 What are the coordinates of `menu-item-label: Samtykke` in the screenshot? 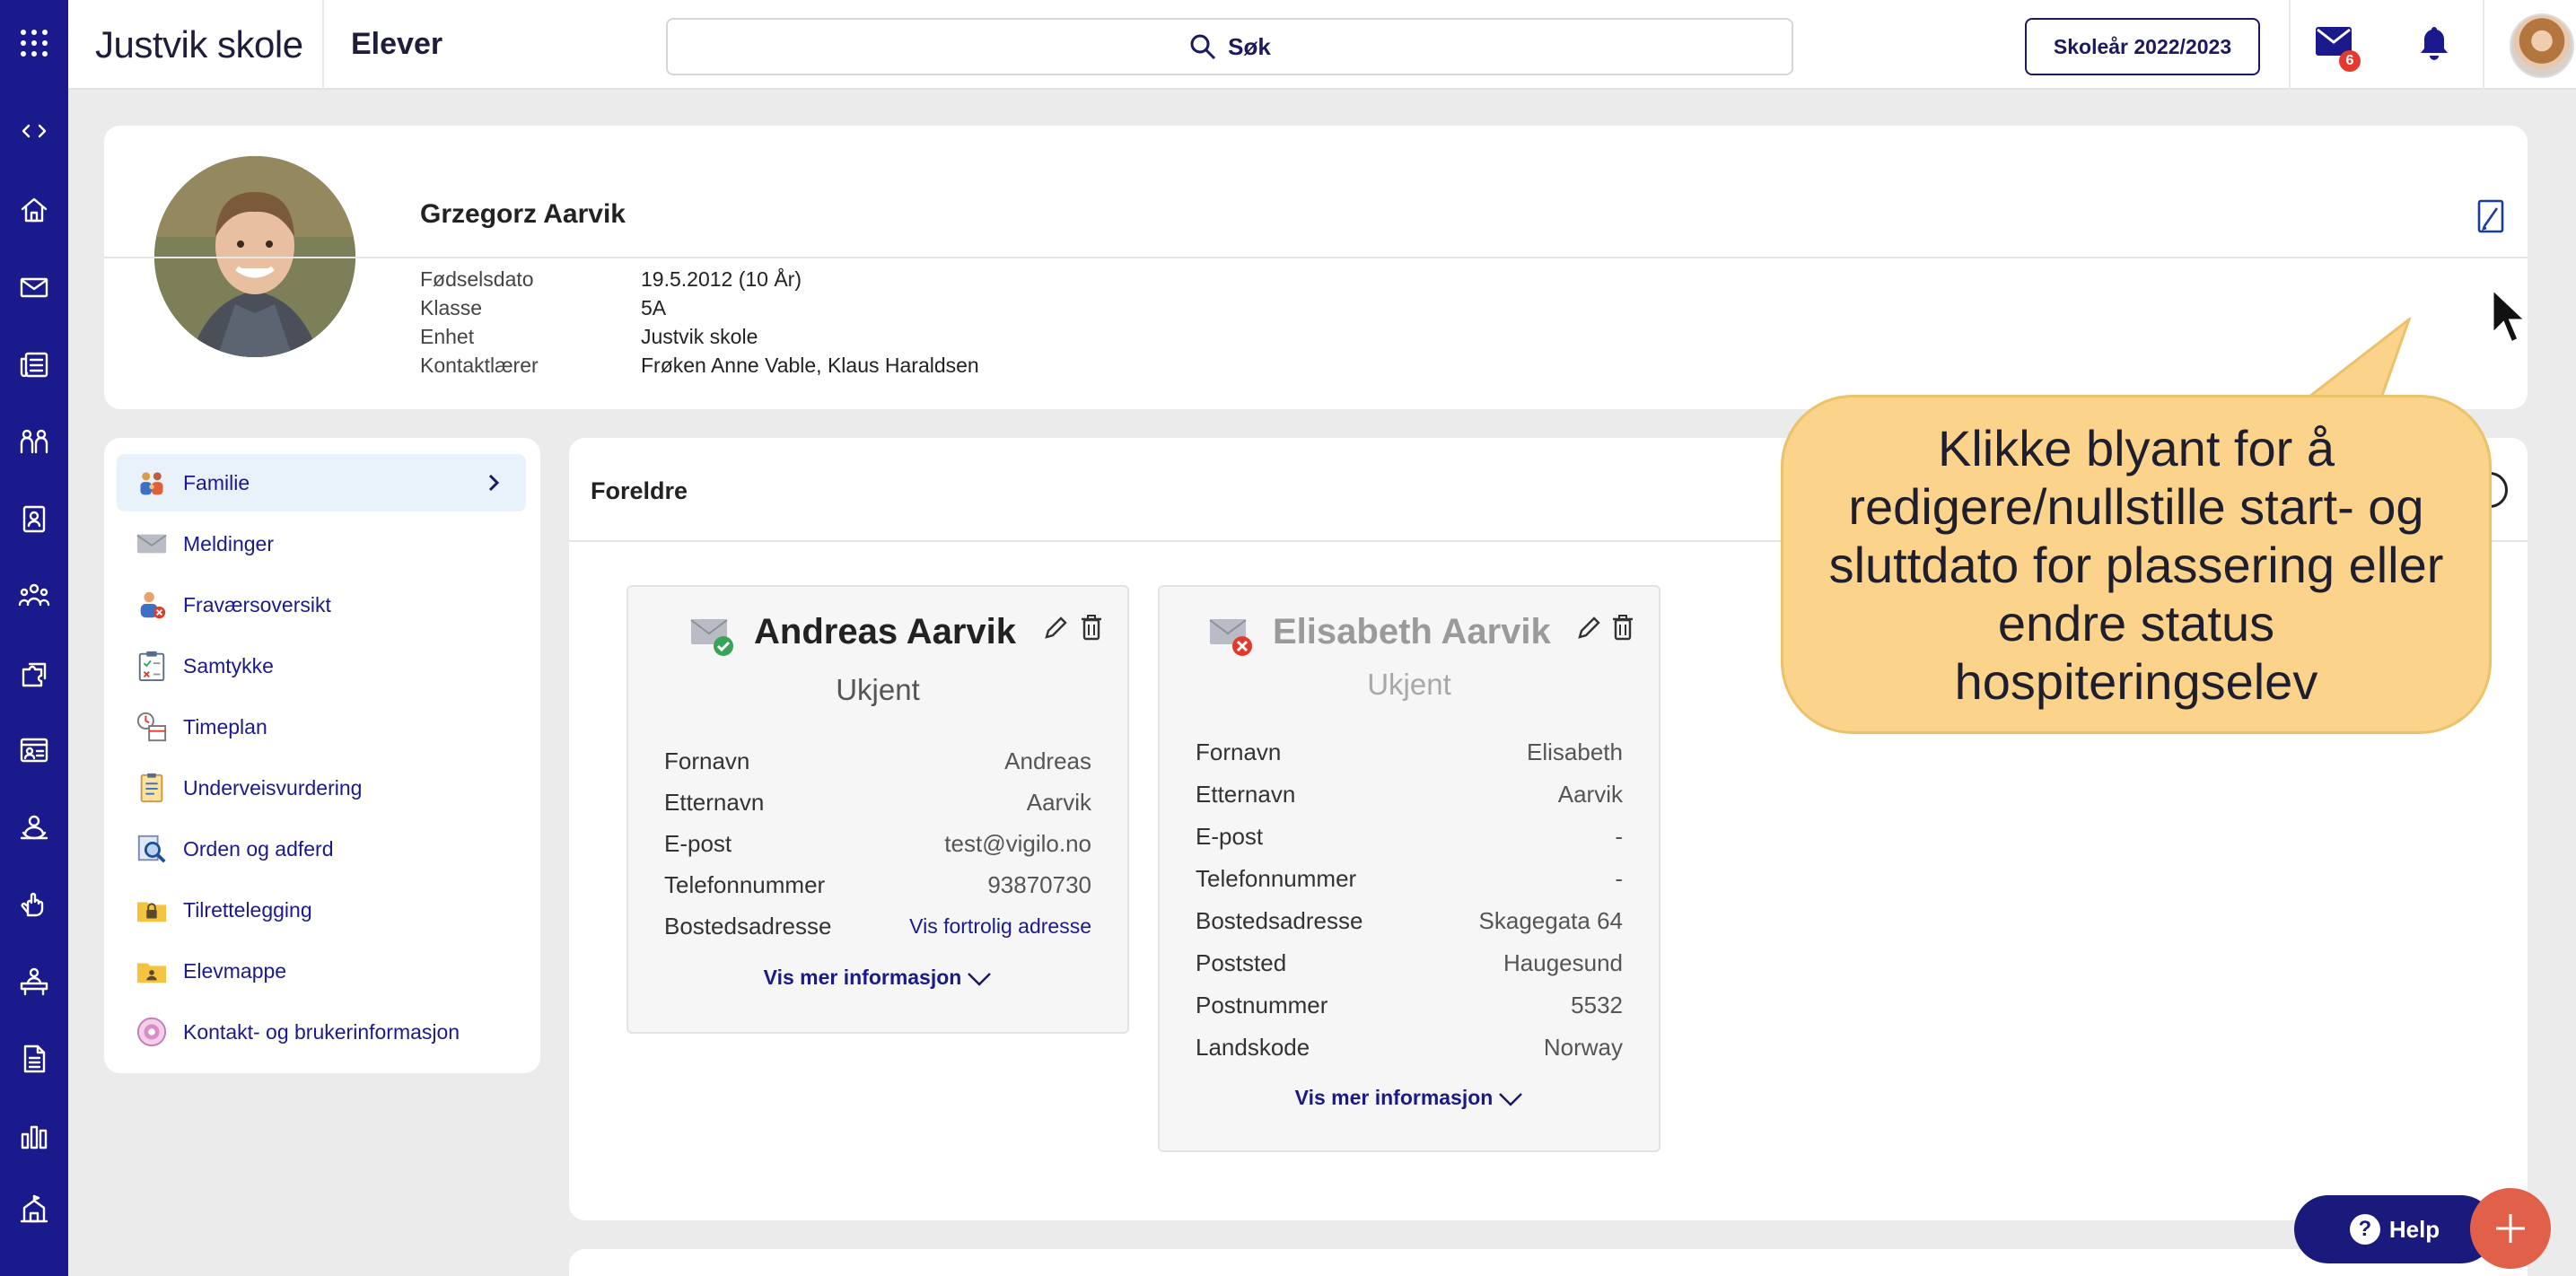 It's located at (228, 665).